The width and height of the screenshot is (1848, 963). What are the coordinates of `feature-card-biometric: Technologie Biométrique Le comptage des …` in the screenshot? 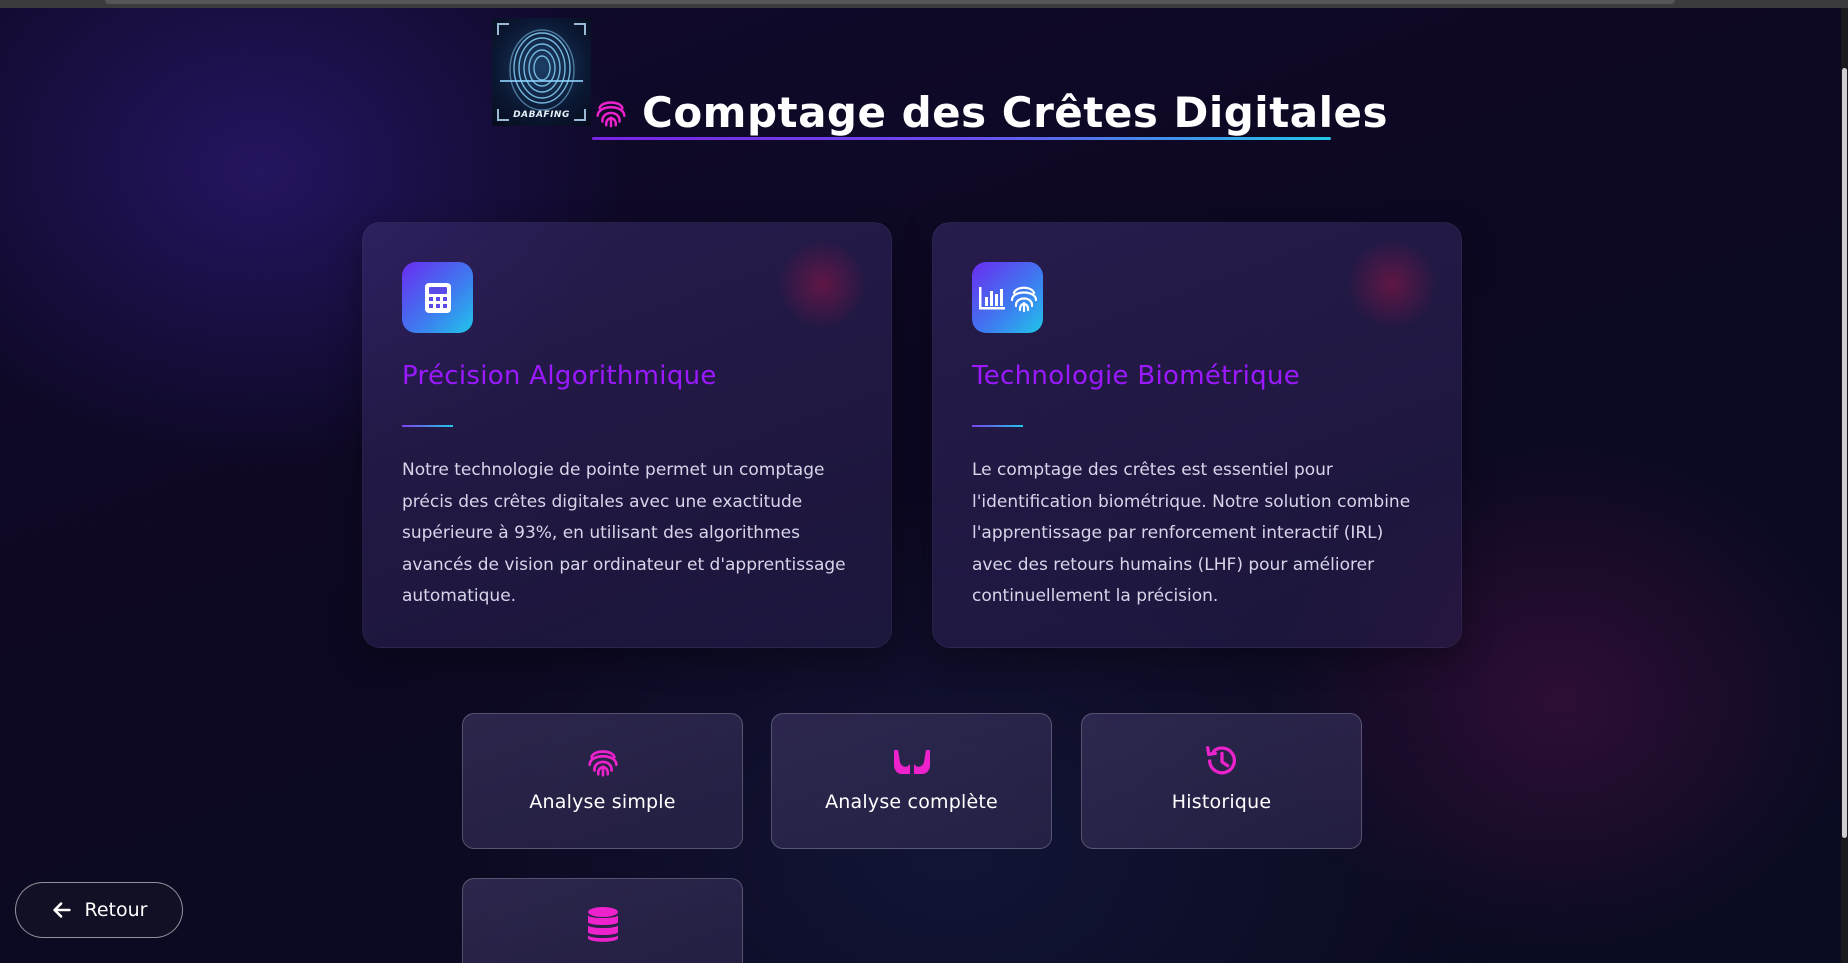 It's located at (1197, 435).